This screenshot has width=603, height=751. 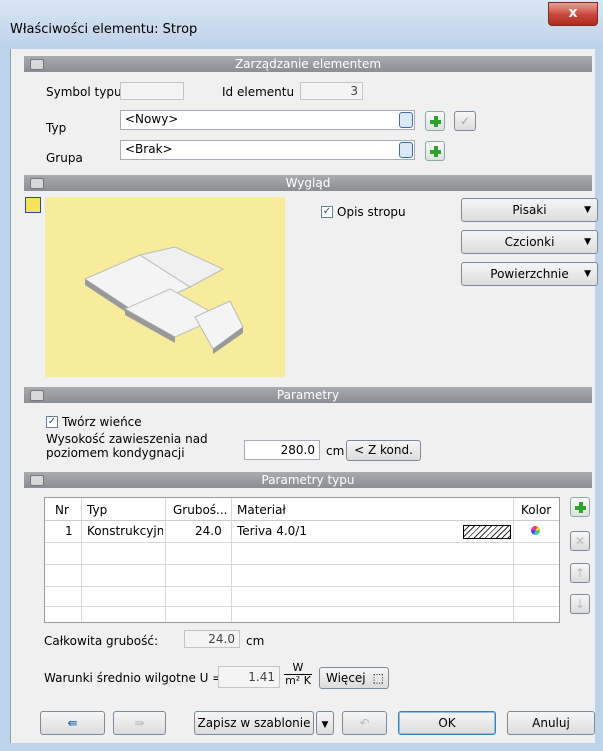 I want to click on total-thickness-label: Całkowita grubość:, so click(x=101, y=641).